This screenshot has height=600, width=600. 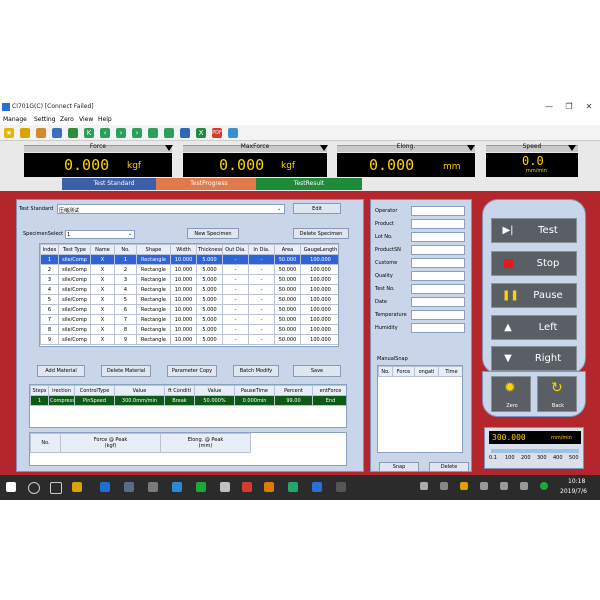 What do you see at coordinates (287, 249) in the screenshot?
I see `column-header: Area` at bounding box center [287, 249].